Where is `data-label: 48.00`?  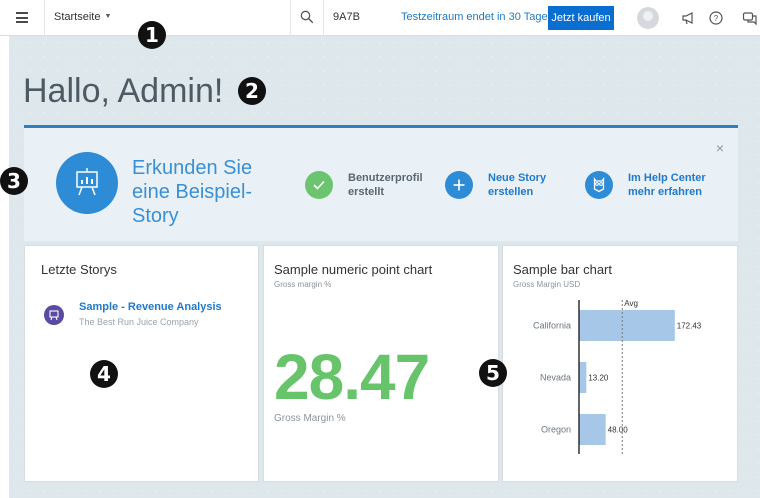 data-label: 48.00 is located at coordinates (618, 430).